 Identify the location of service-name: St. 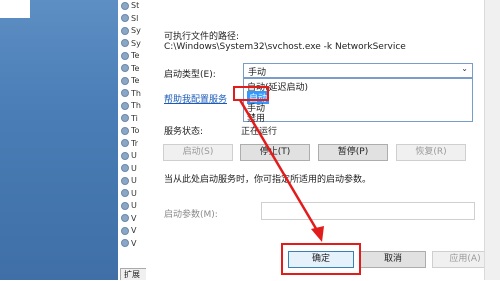
(135, 5).